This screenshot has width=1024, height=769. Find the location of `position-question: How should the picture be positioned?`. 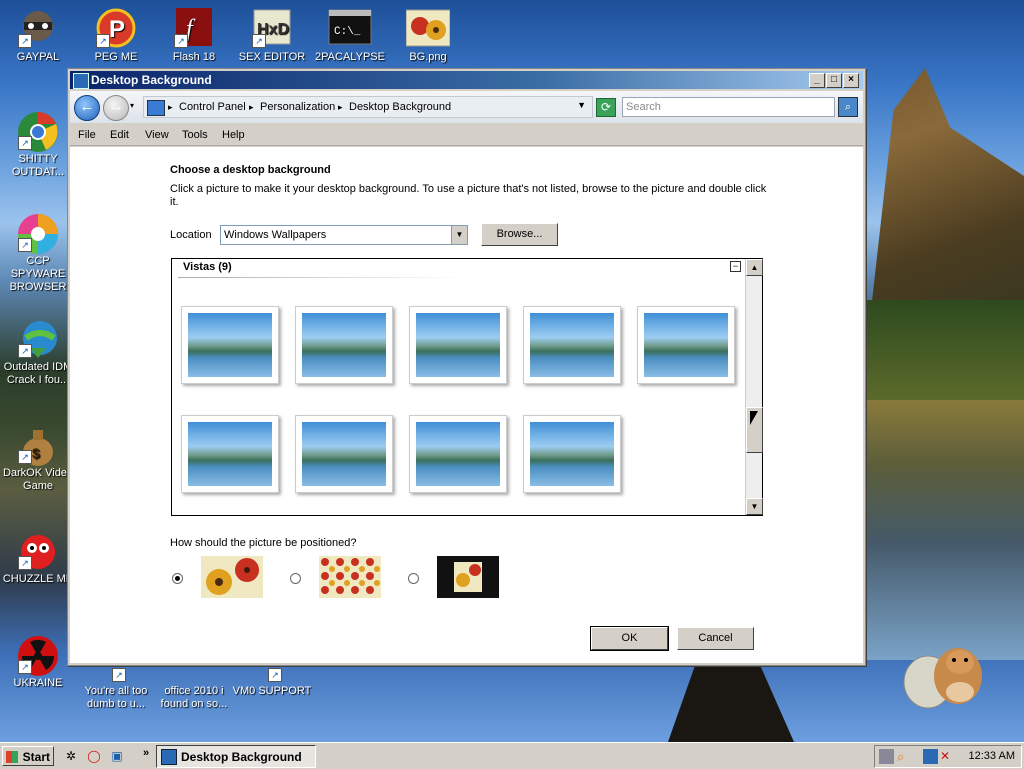

position-question: How should the picture be positioned? is located at coordinates (263, 543).